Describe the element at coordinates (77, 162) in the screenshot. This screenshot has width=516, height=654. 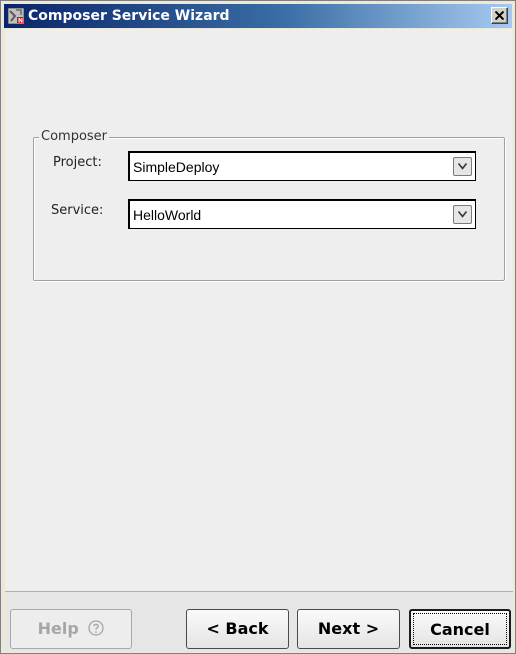
I see `project-label: Project:` at that location.